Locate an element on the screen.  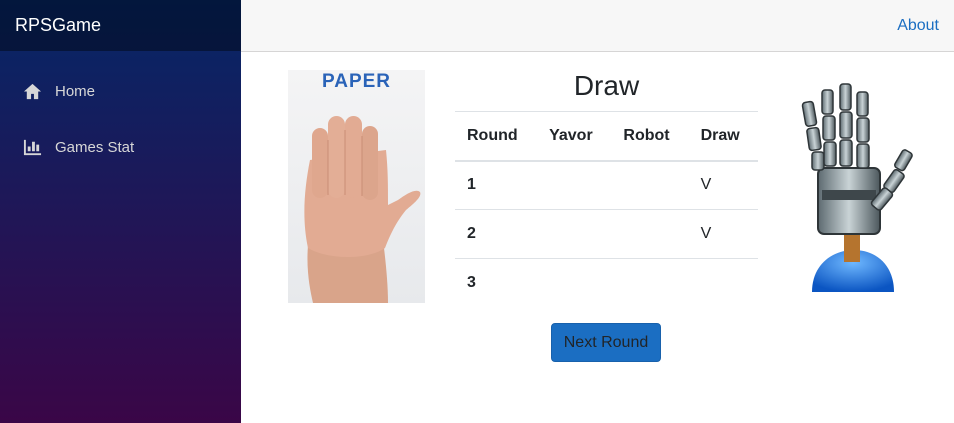
nav-item-games-stat: Games Stat is located at coordinates (120, 147).